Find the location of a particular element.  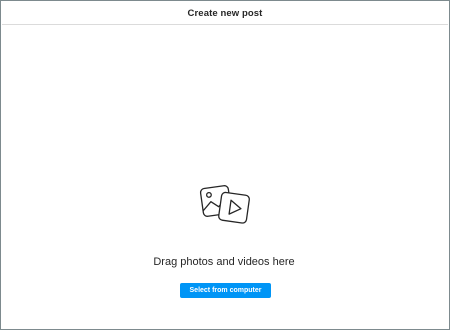

modal-title: Create new post is located at coordinates (225, 13).